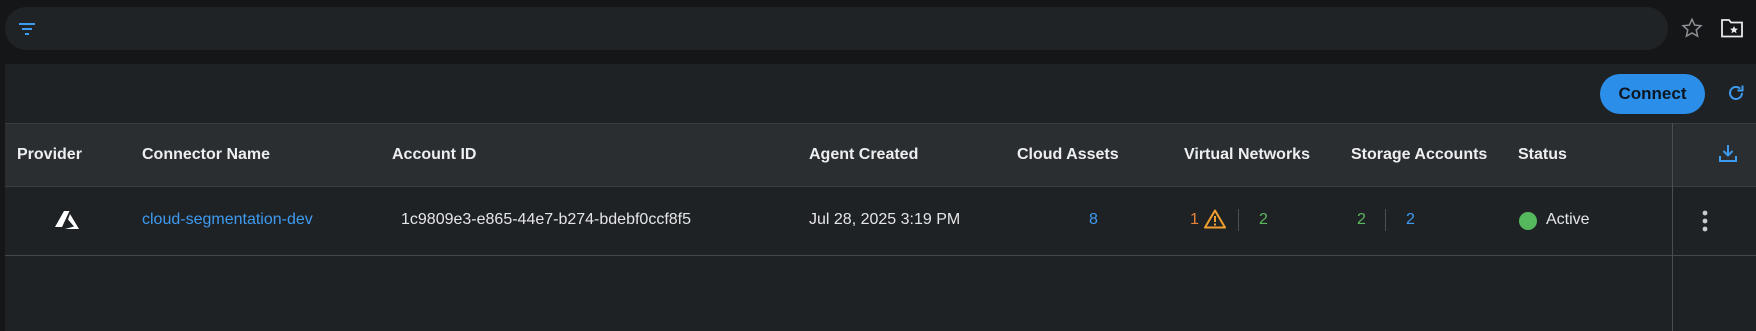 Image resolution: width=1756 pixels, height=331 pixels. Describe the element at coordinates (1410, 220) in the screenshot. I see `storage-accounts-count-b: 2` at that location.